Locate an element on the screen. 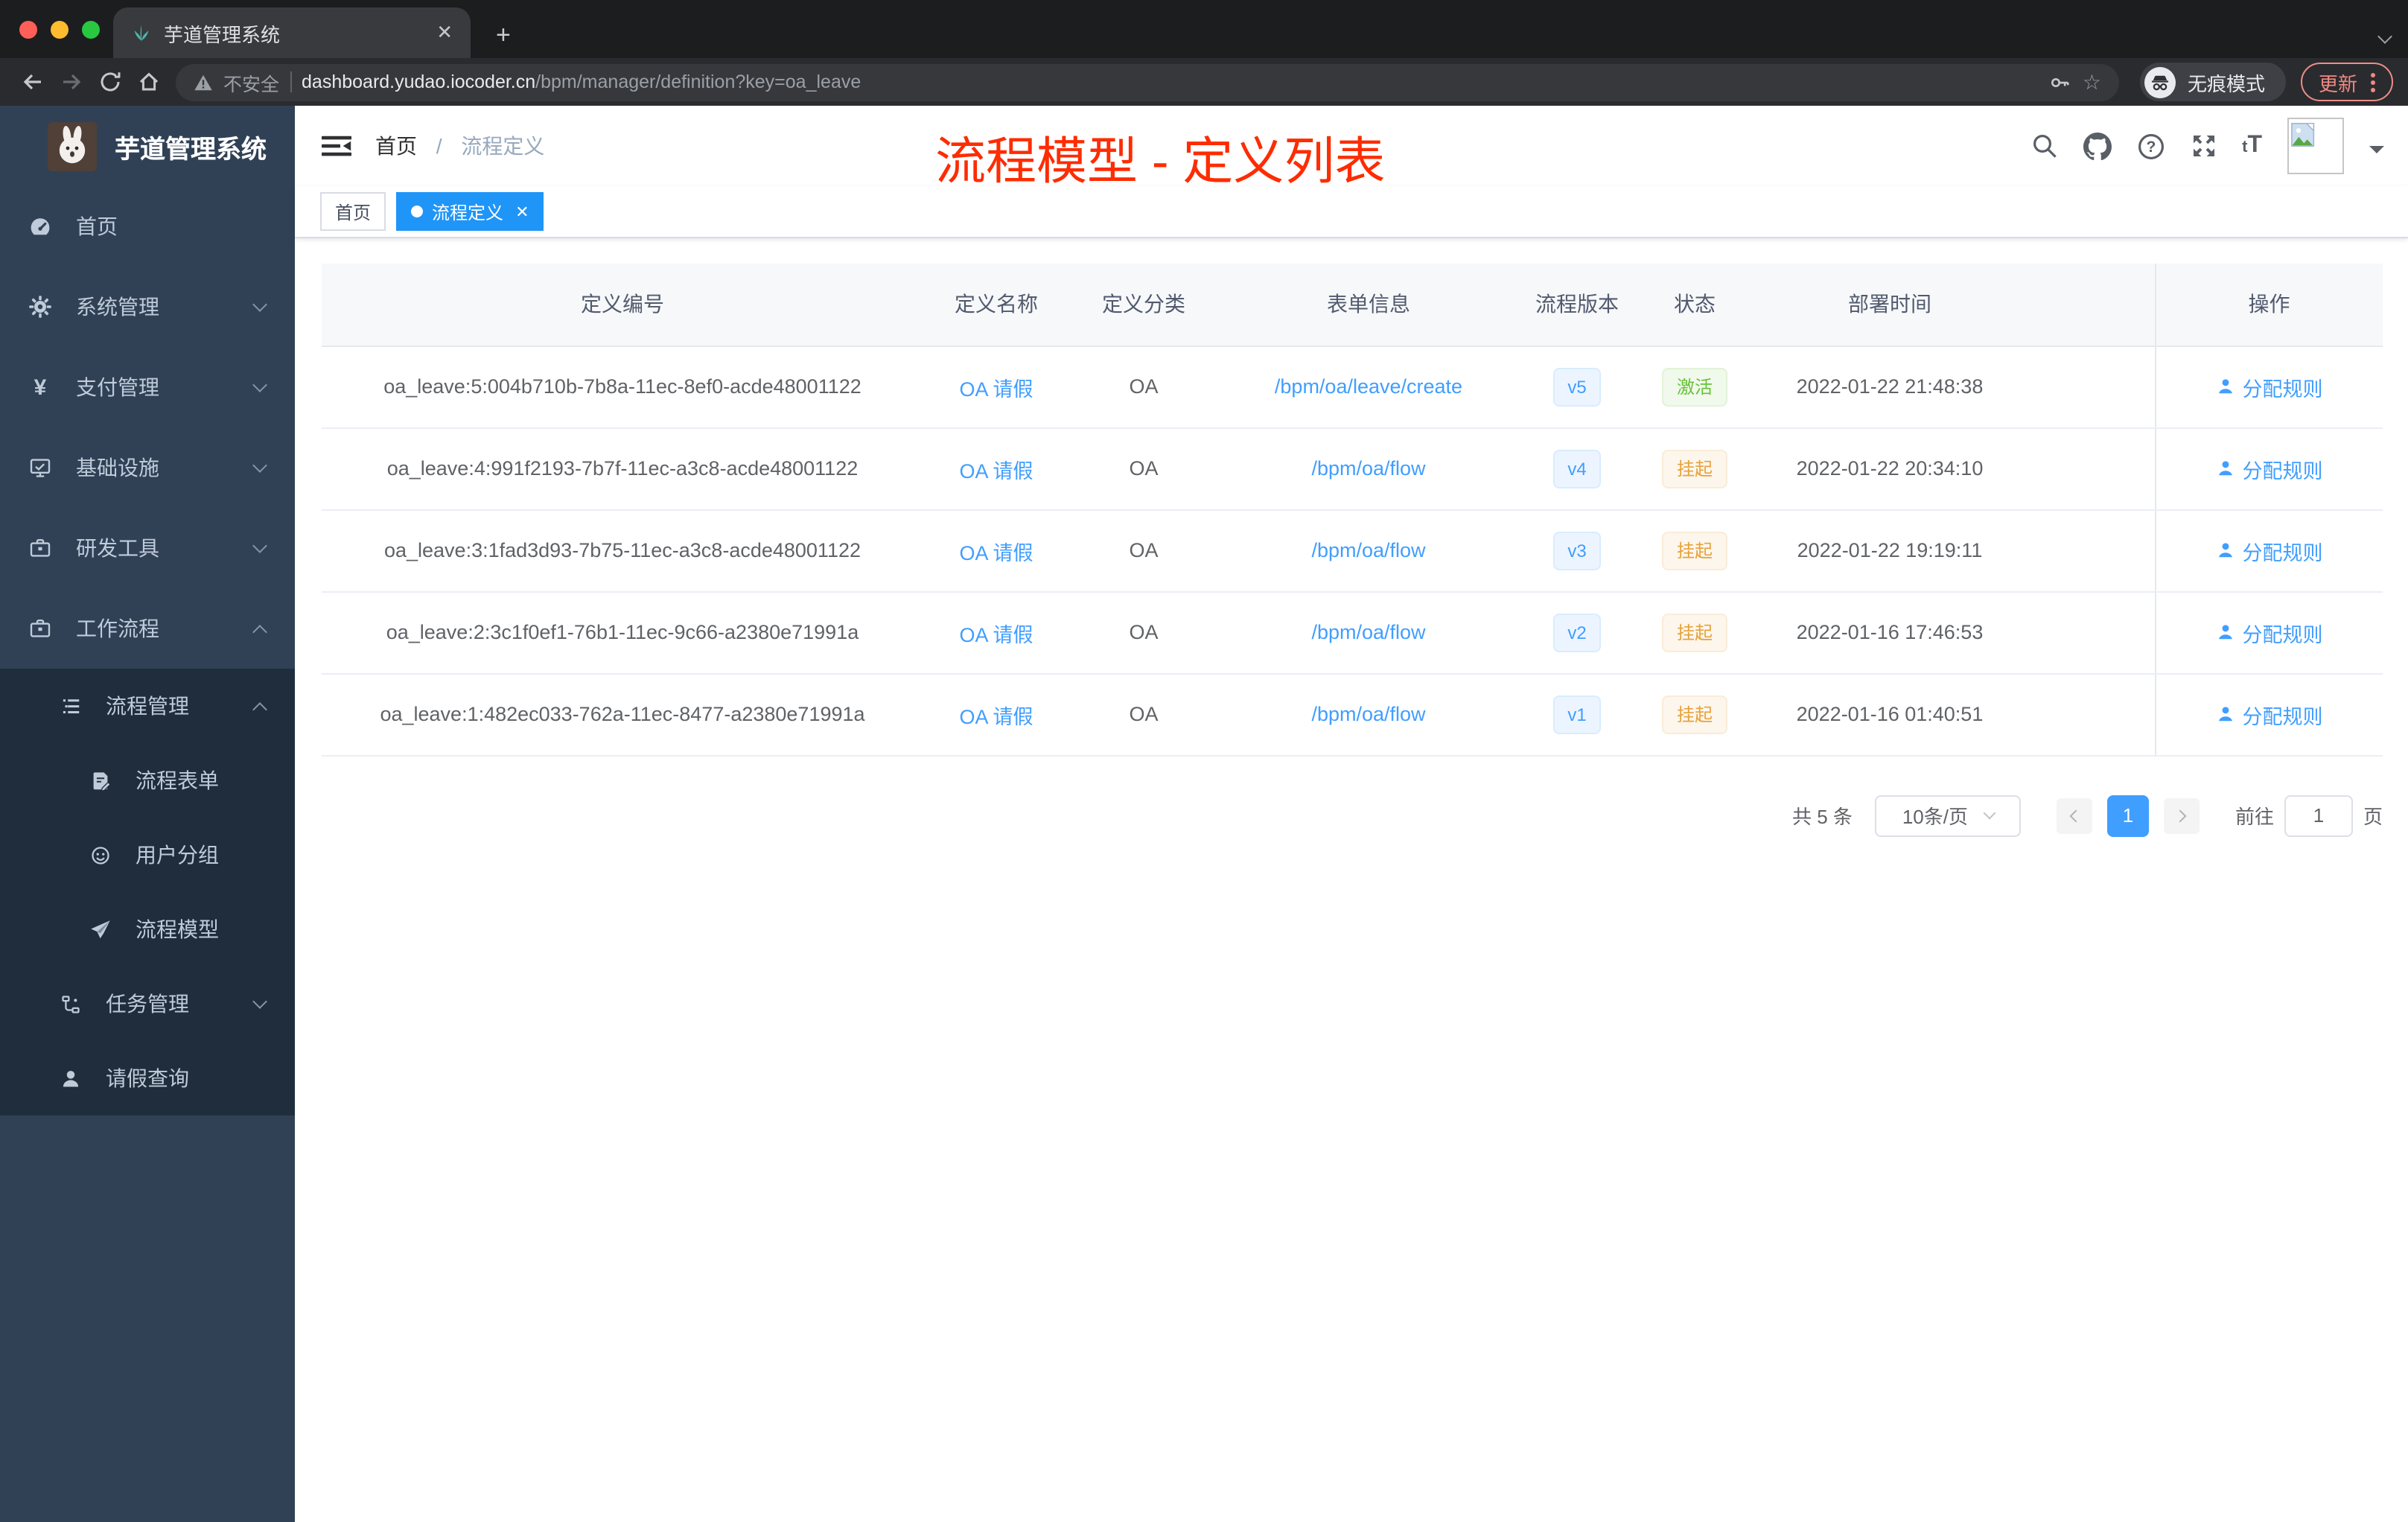  security-warning-icon is located at coordinates (203, 82).